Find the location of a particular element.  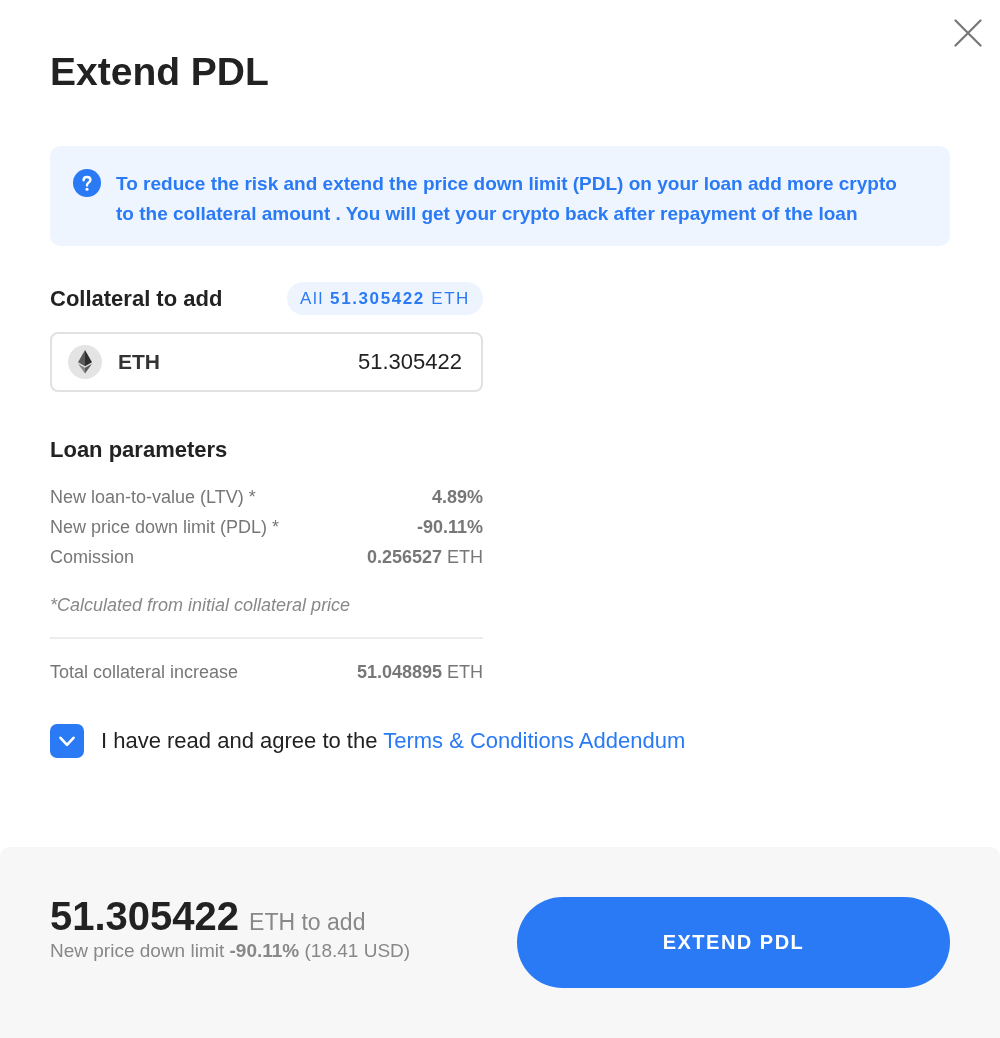

summary-text: New price down limit -90.11% (18.41 USD) is located at coordinates (230, 951).